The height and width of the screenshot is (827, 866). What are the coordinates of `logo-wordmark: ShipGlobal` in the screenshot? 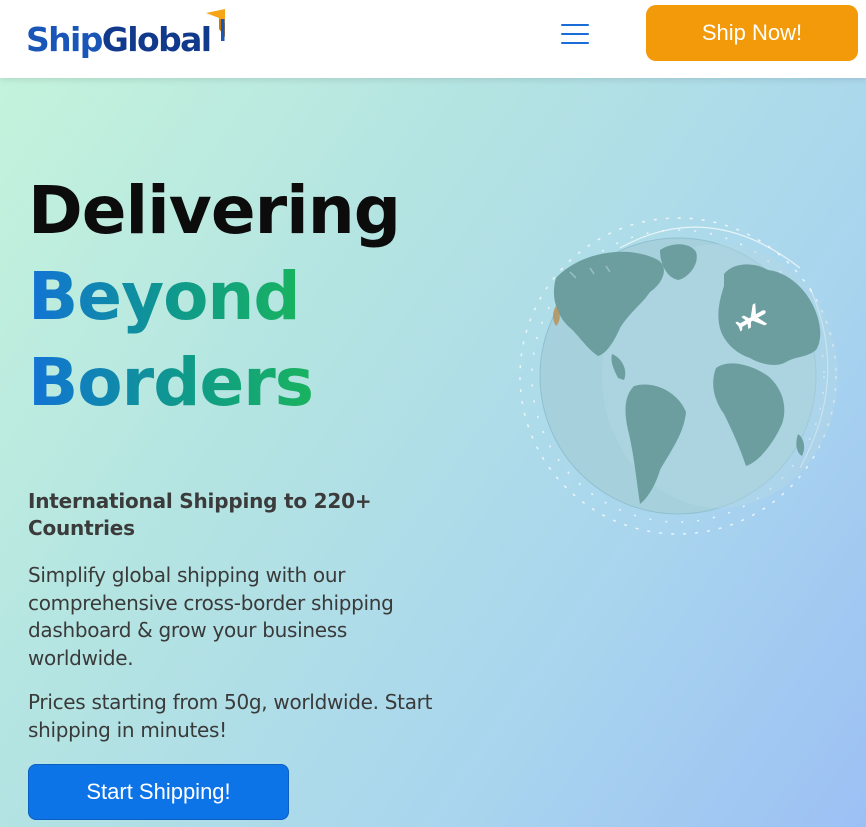 It's located at (119, 40).